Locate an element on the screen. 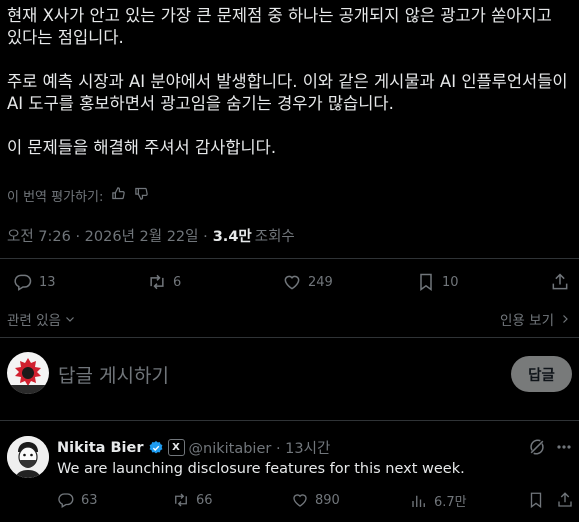 The height and width of the screenshot is (522, 579). reply-button: 13 is located at coordinates (34, 282).